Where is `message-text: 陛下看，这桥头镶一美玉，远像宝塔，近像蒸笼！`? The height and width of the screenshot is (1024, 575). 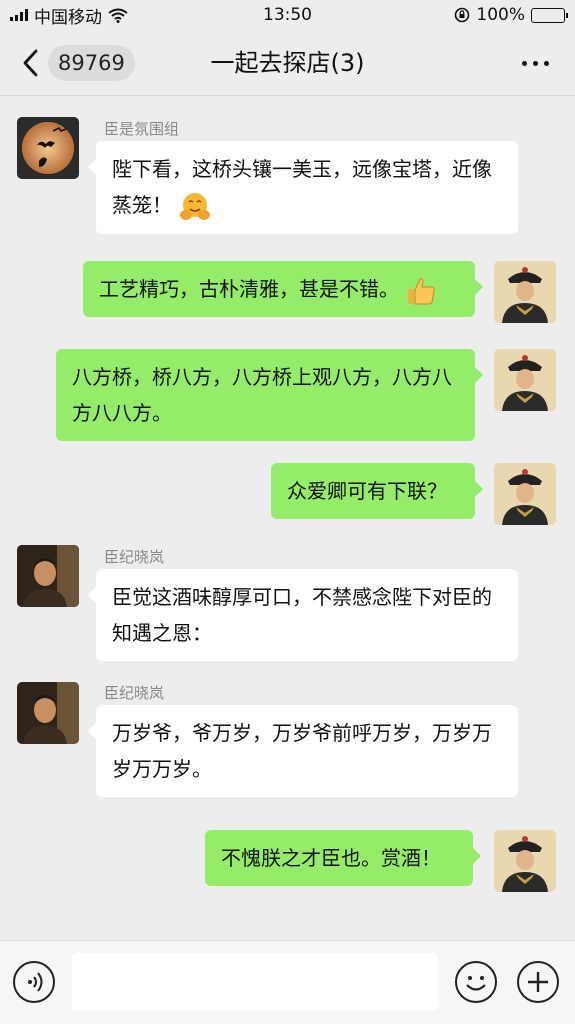 message-text: 陛下看，这桥头镶一美玉，远像宝塔，近像蒸笼！ is located at coordinates (302, 187).